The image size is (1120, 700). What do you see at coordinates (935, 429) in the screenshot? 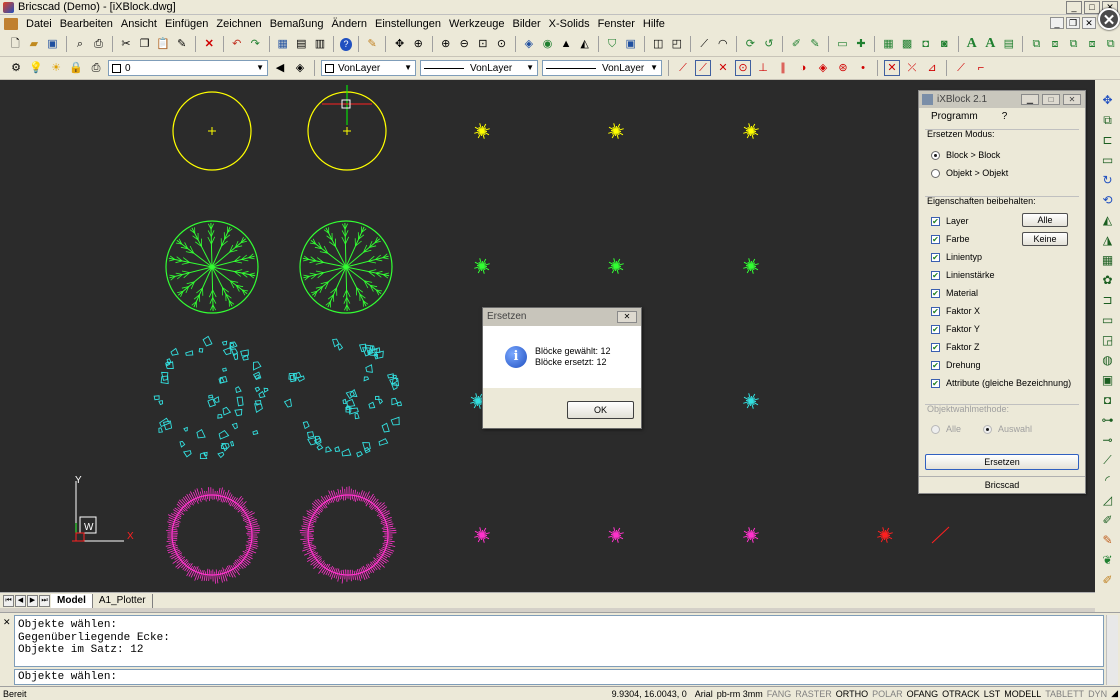
I see `radio-alle` at bounding box center [935, 429].